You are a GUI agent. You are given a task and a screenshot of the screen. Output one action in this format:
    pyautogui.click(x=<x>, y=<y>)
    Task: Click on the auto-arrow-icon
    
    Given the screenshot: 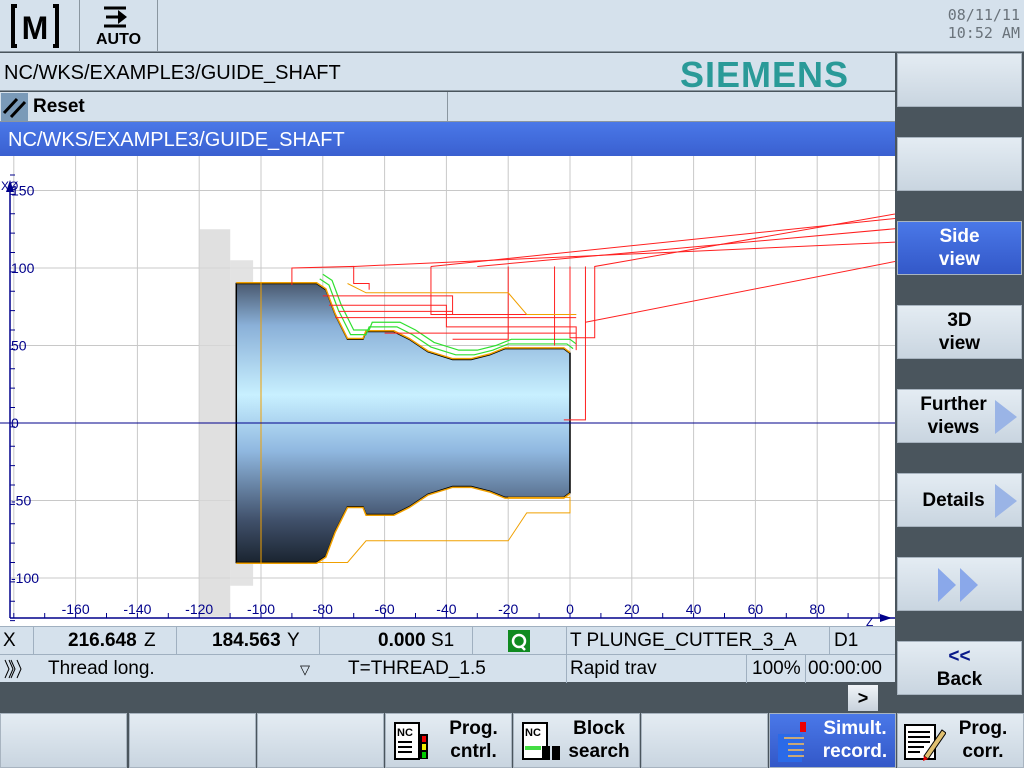 What is the action you would take?
    pyautogui.click(x=115, y=17)
    